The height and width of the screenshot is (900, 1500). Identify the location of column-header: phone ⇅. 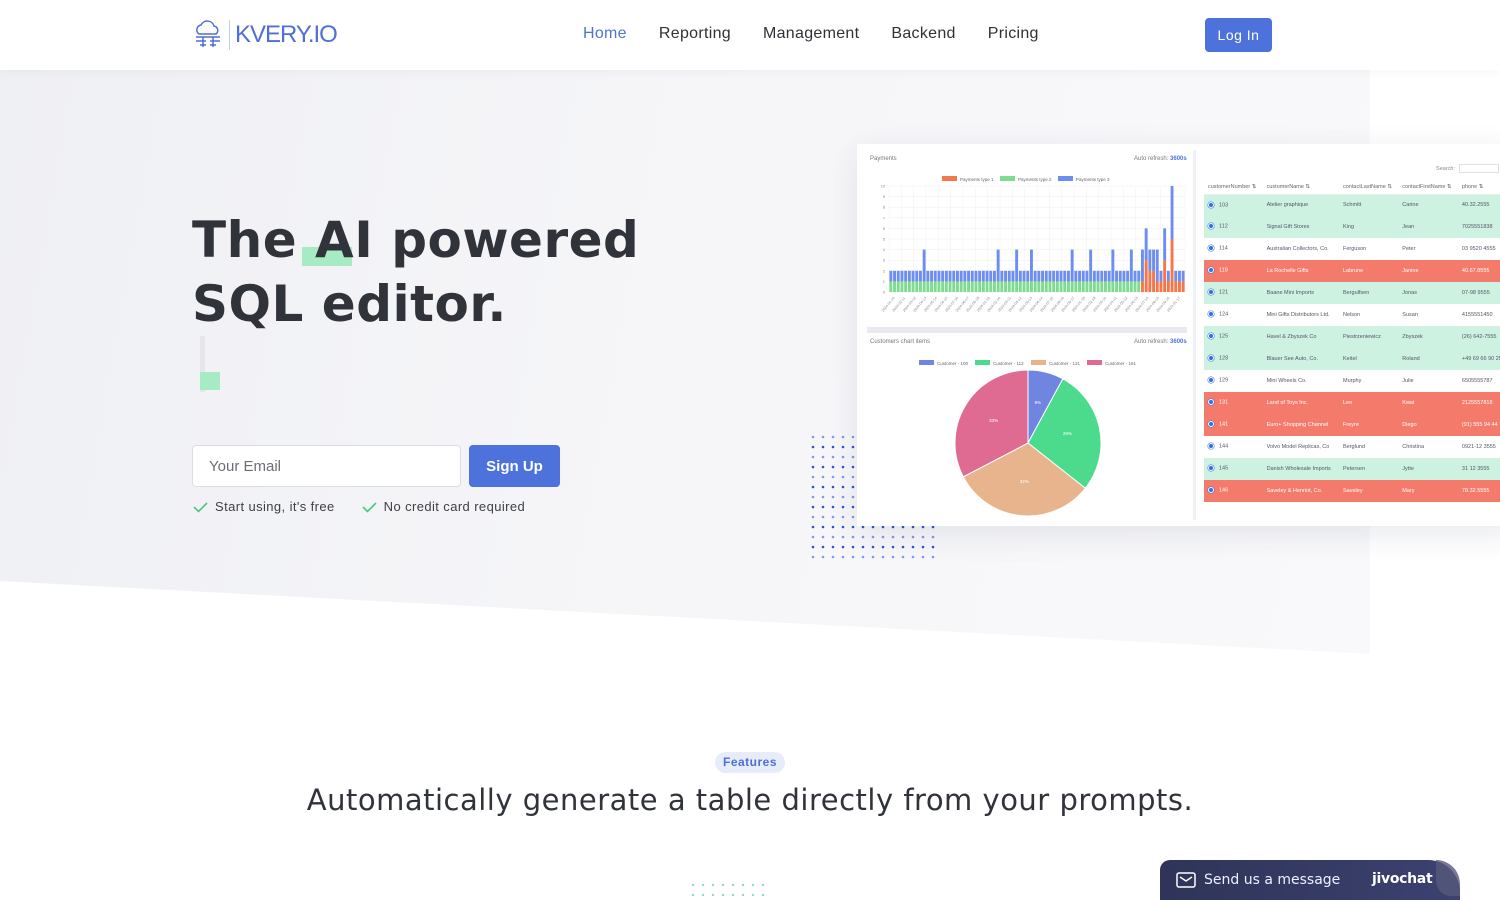
(1478, 188).